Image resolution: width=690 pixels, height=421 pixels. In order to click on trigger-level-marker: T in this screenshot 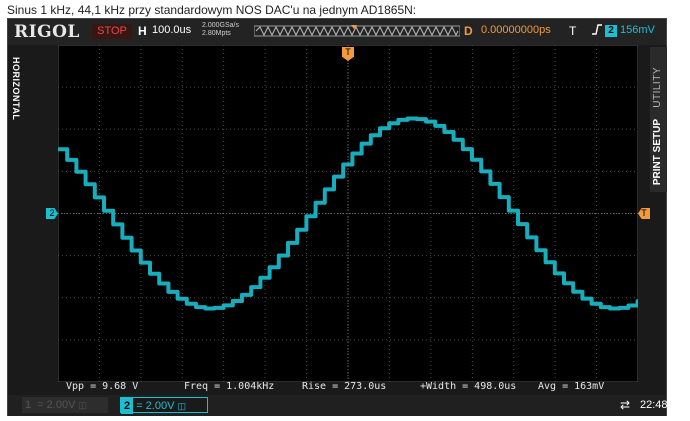, I will do `click(644, 213)`.